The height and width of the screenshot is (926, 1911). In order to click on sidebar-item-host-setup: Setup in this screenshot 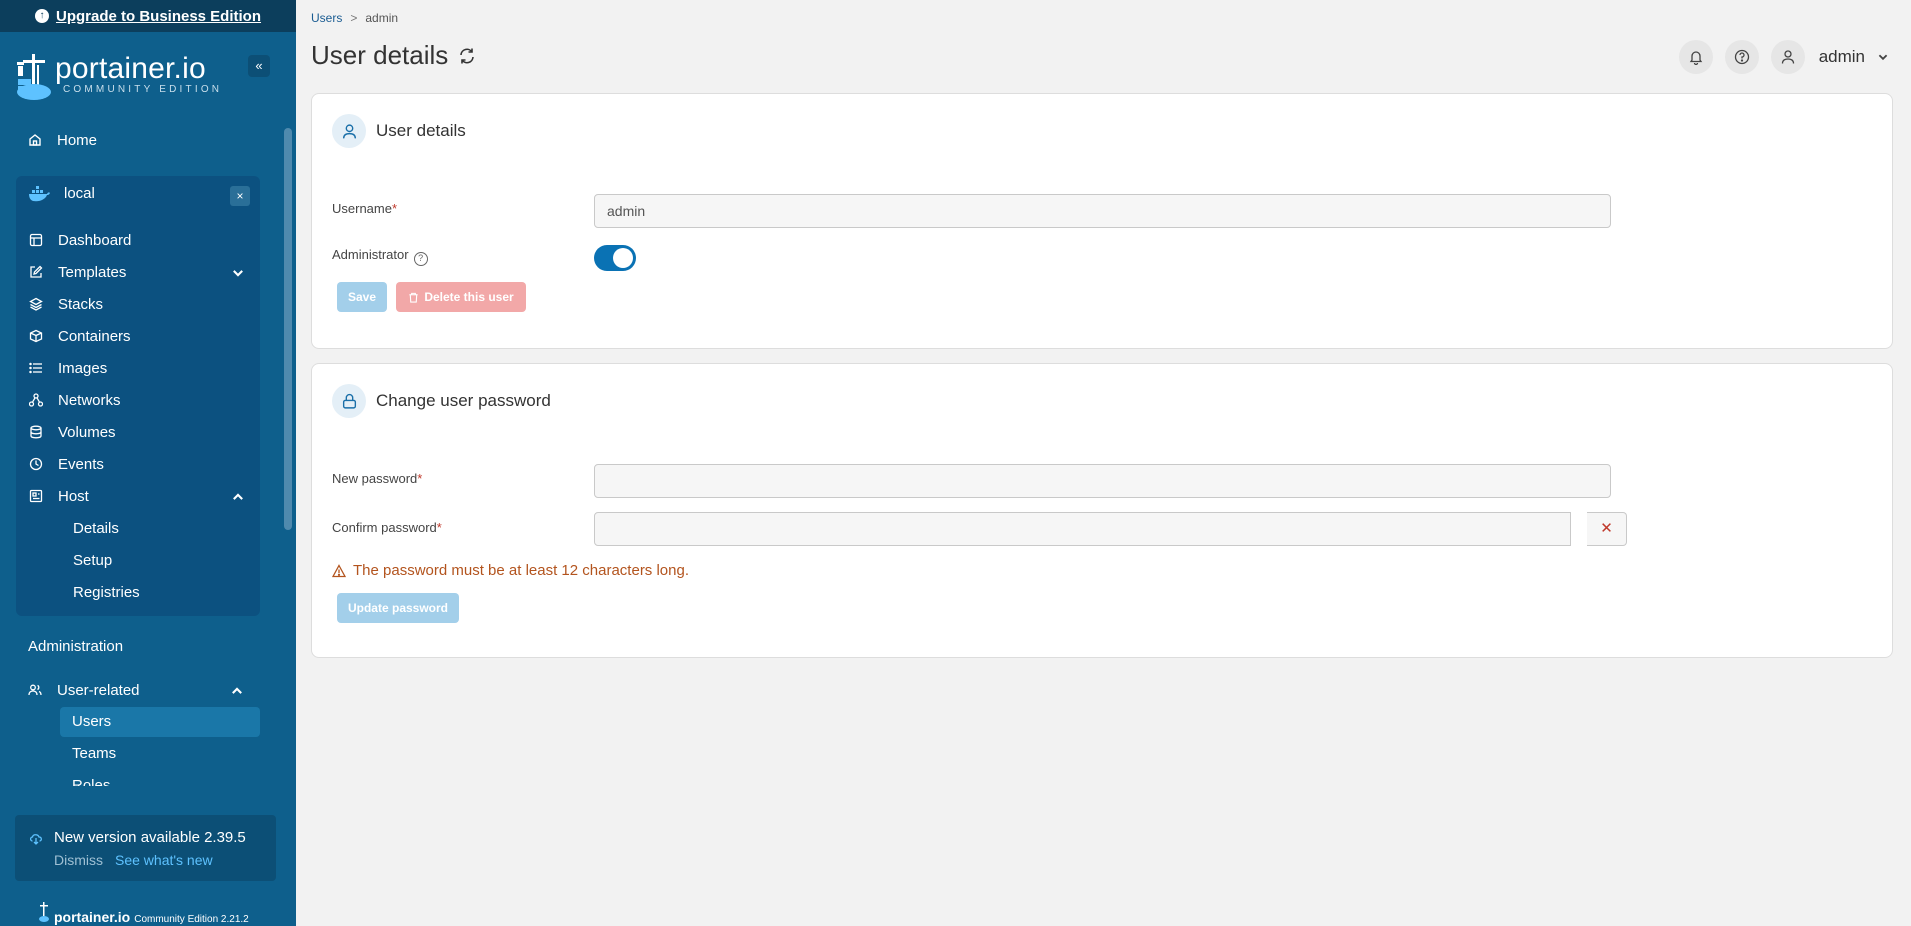, I will do `click(92, 561)`.